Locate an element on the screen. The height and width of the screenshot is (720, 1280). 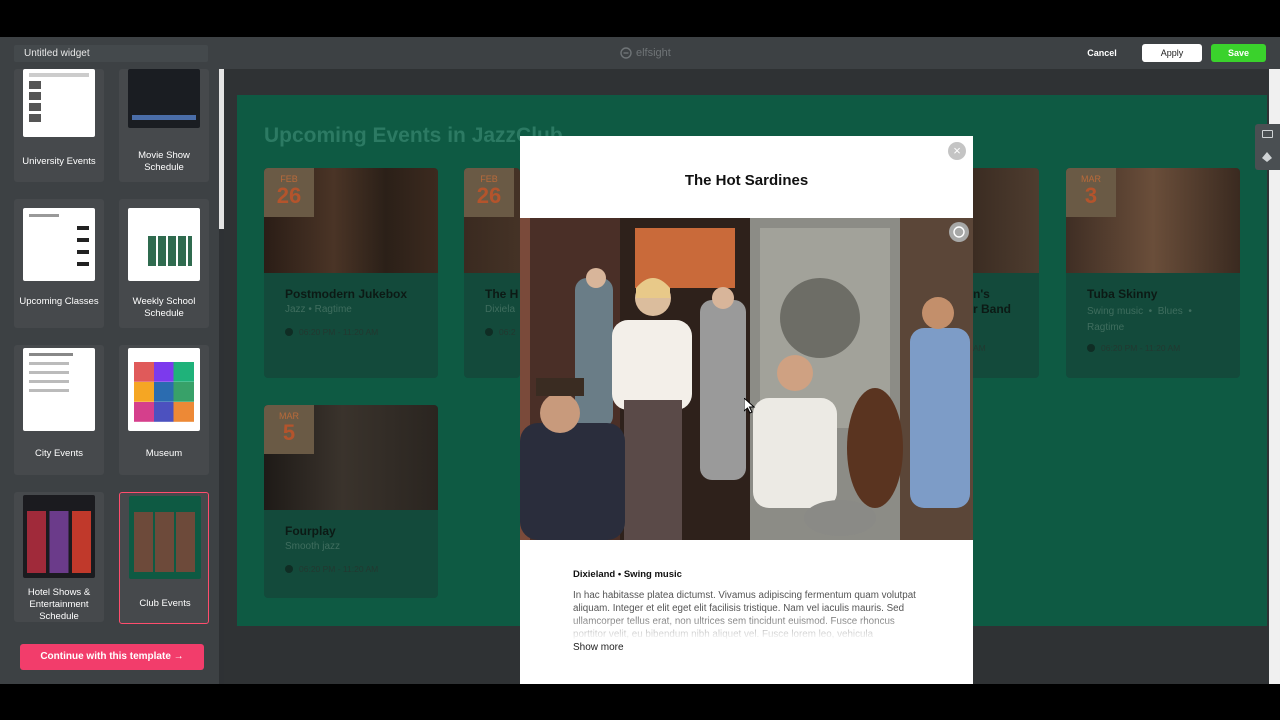
template-upcoming-classes: Upcoming Classes is located at coordinates (59, 263).